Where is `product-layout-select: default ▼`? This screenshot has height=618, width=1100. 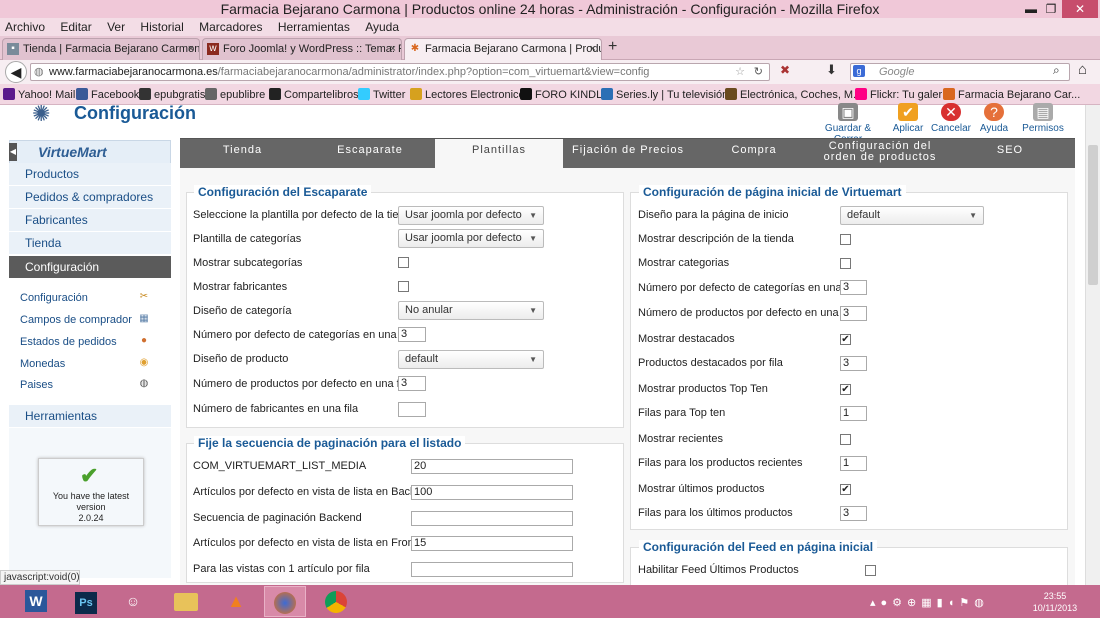
product-layout-select: default ▼ is located at coordinates (471, 359).